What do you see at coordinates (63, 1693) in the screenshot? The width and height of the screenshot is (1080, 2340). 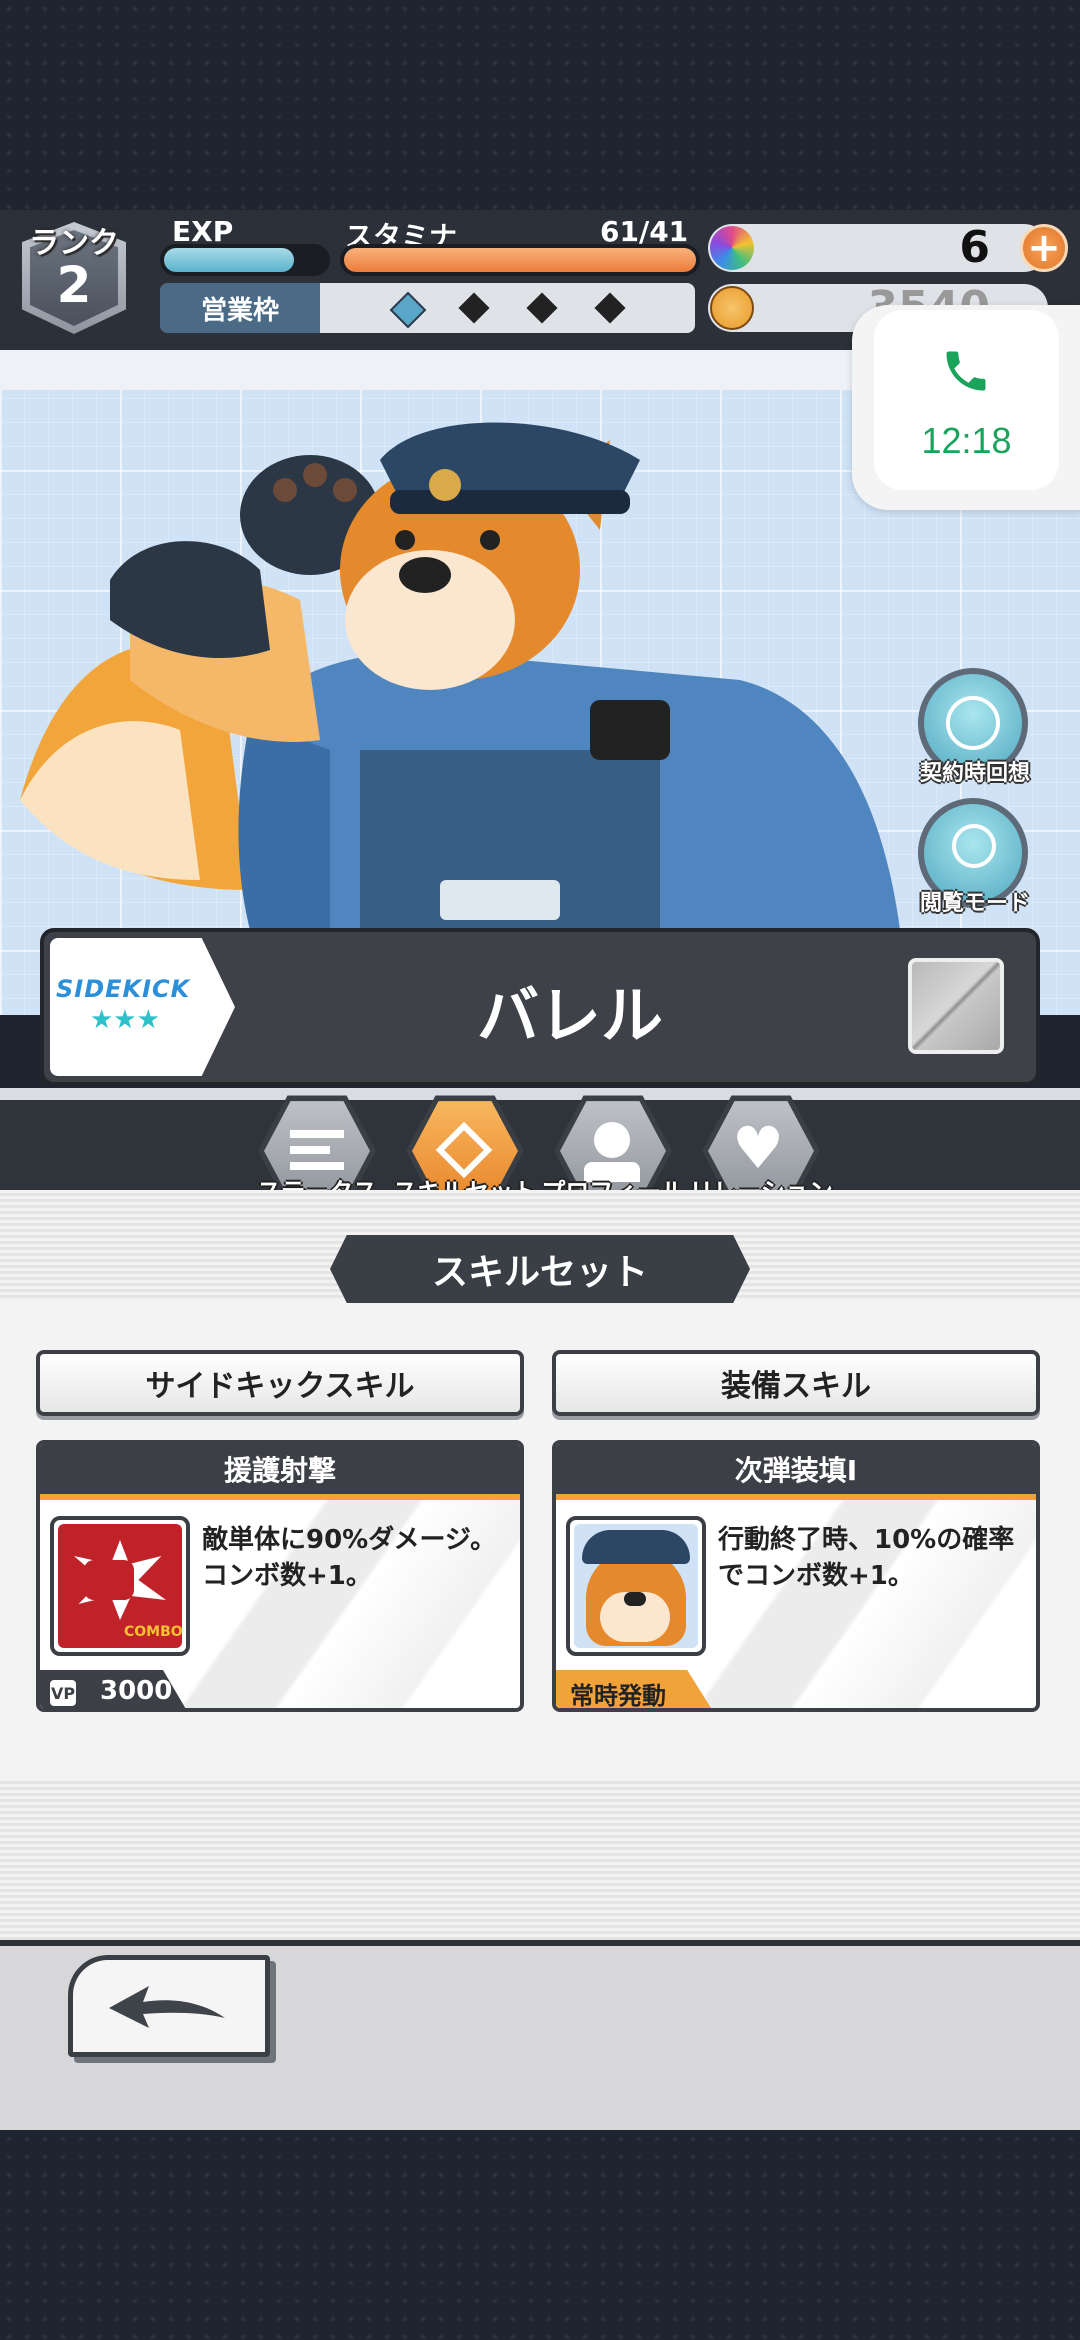 I see `vp-icon: VP` at bounding box center [63, 1693].